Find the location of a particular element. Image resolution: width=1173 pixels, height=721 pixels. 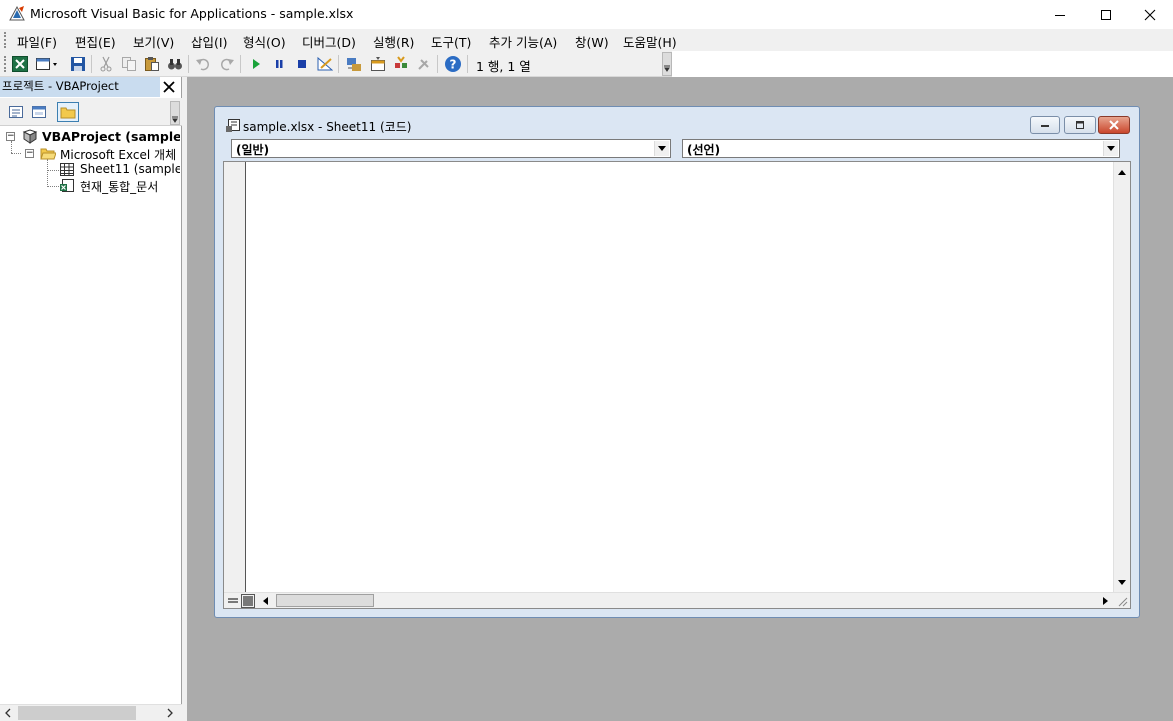

cursor-position: 1 행, 1 열 is located at coordinates (503, 66).